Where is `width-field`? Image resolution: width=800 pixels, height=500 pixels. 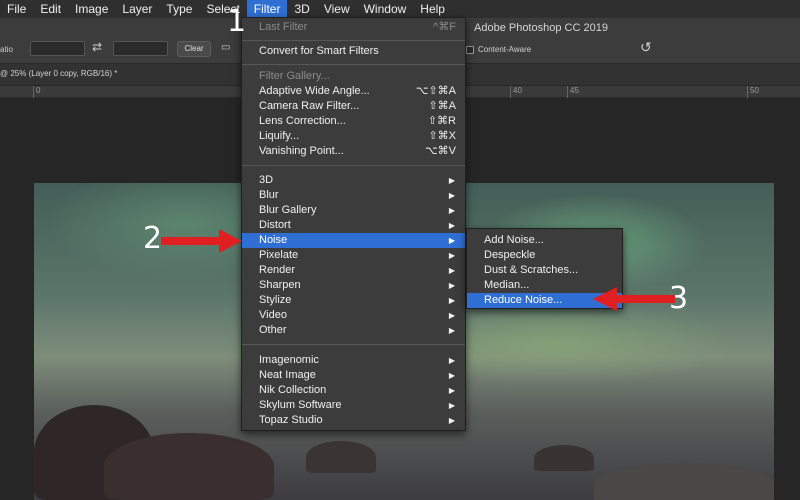 width-field is located at coordinates (57, 48).